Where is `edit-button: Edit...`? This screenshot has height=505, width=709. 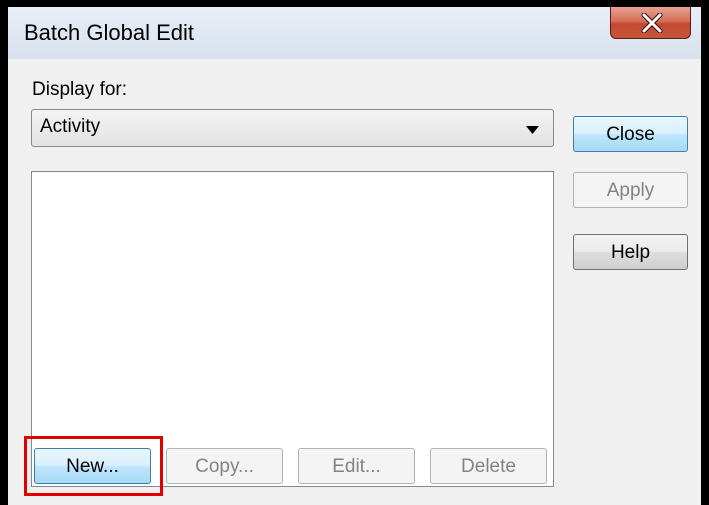 edit-button: Edit... is located at coordinates (356, 466).